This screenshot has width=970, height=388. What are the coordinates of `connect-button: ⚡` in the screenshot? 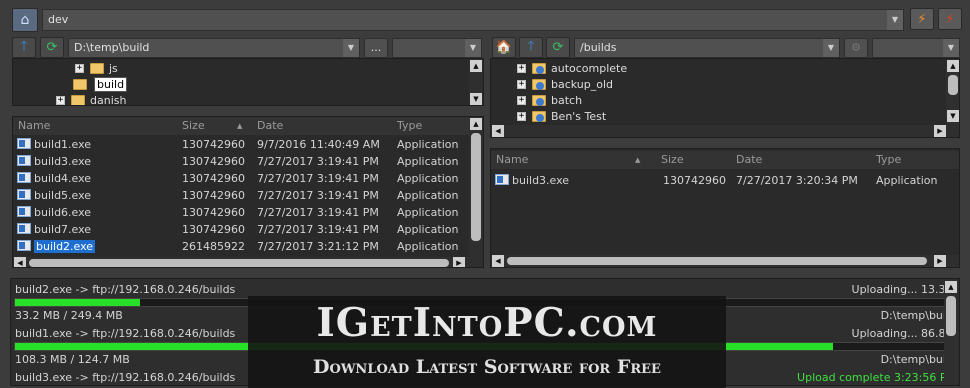 It's located at (922, 19).